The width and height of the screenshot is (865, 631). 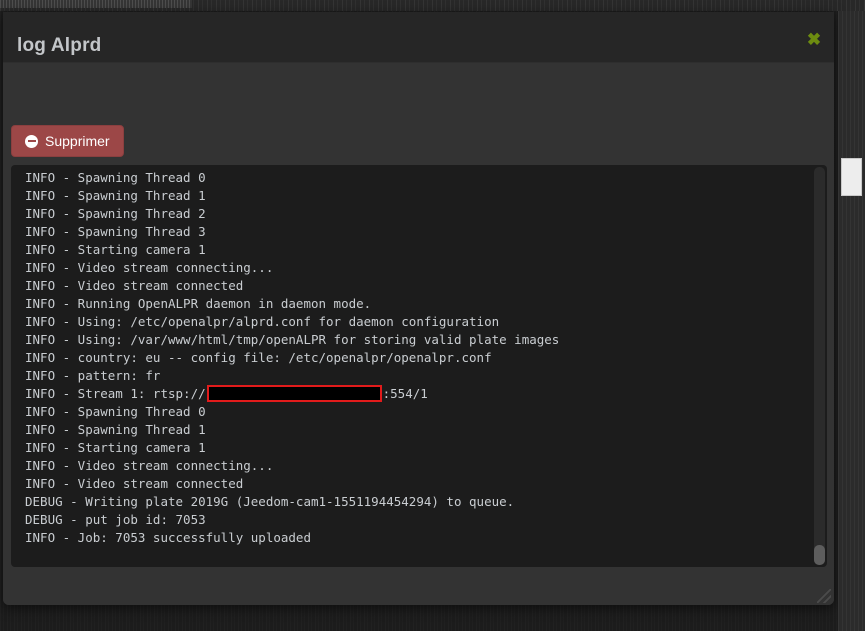 What do you see at coordinates (819, 366) in the screenshot?
I see `log-scrollbar-track` at bounding box center [819, 366].